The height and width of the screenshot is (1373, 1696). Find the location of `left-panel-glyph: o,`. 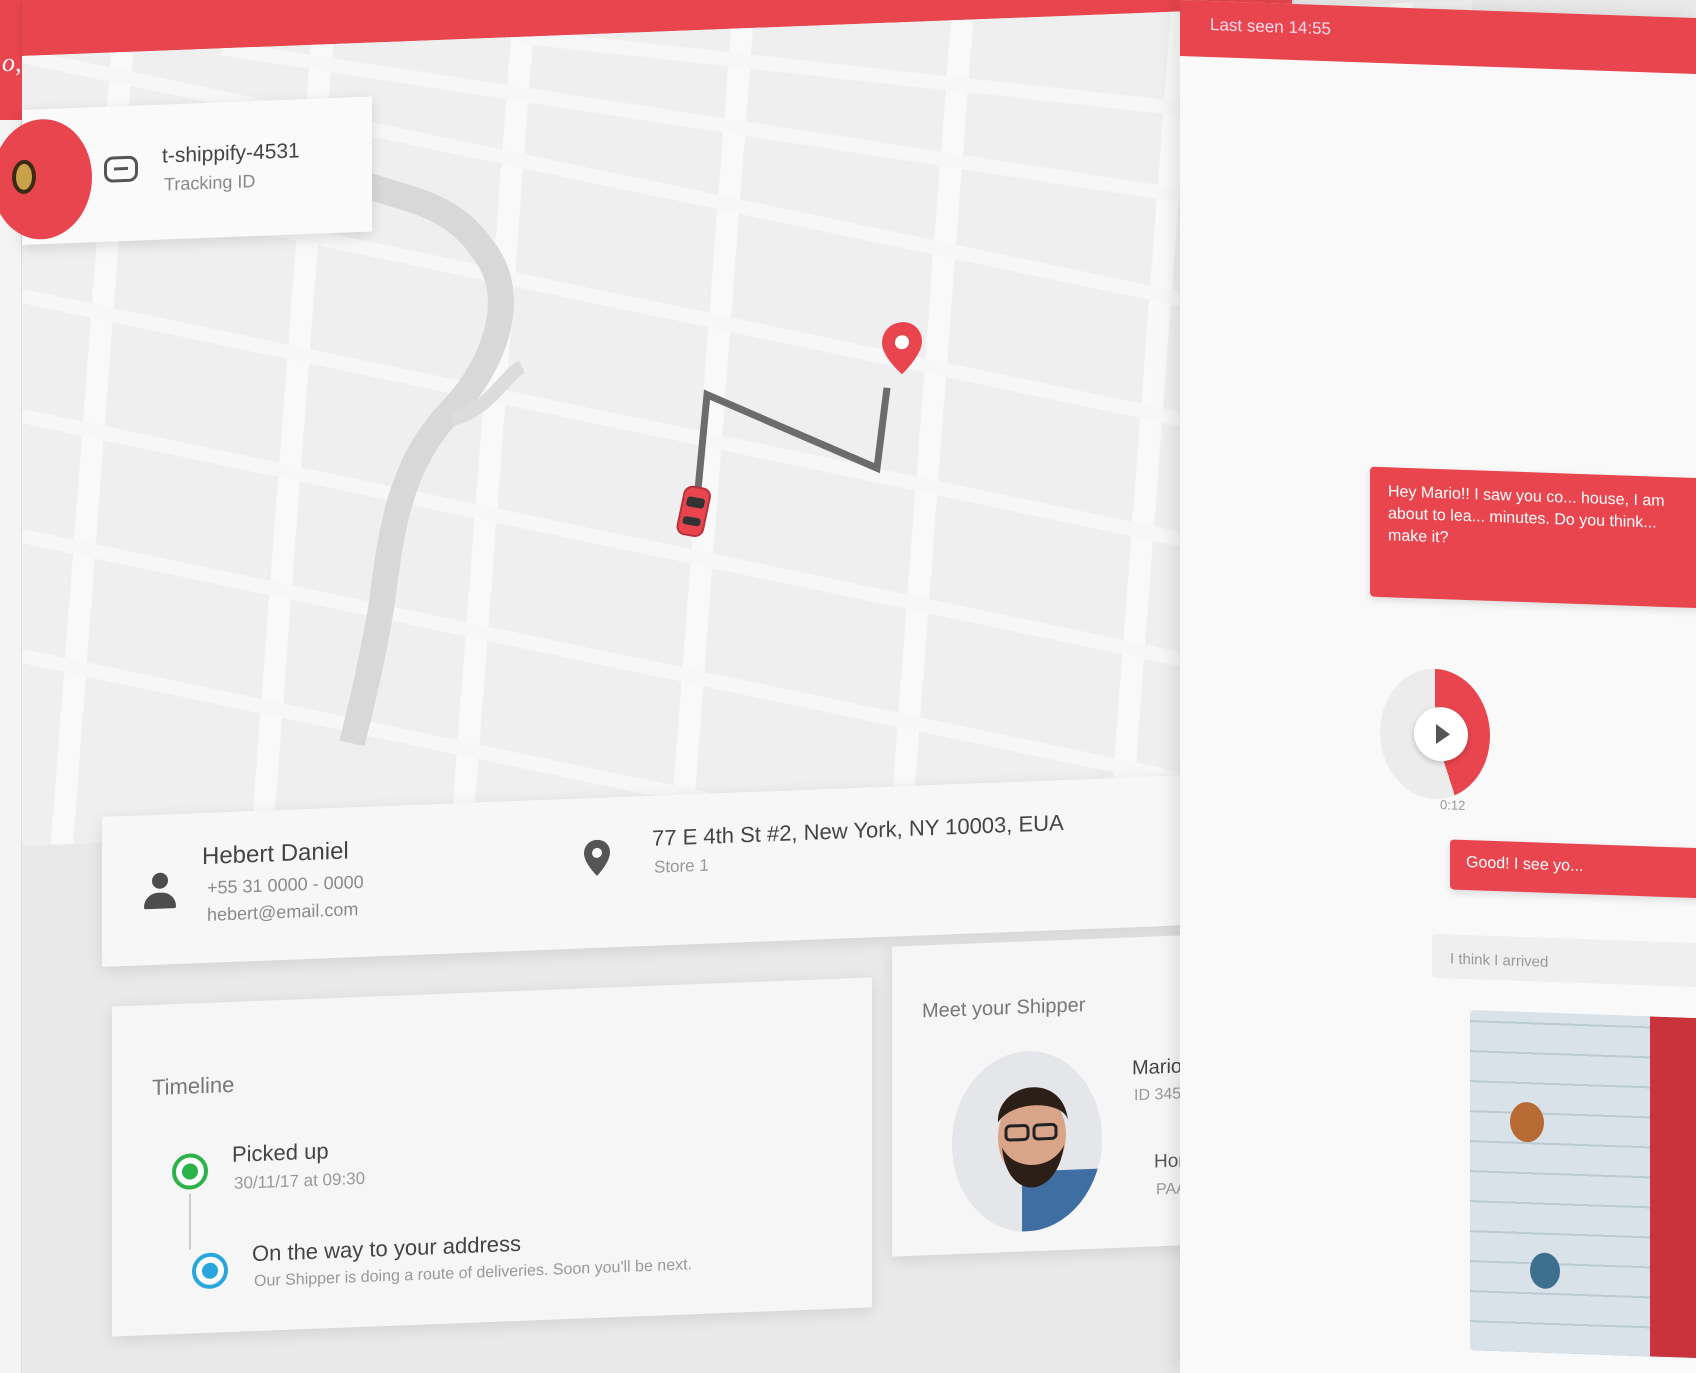

left-panel-glyph: o, is located at coordinates (12, 62).